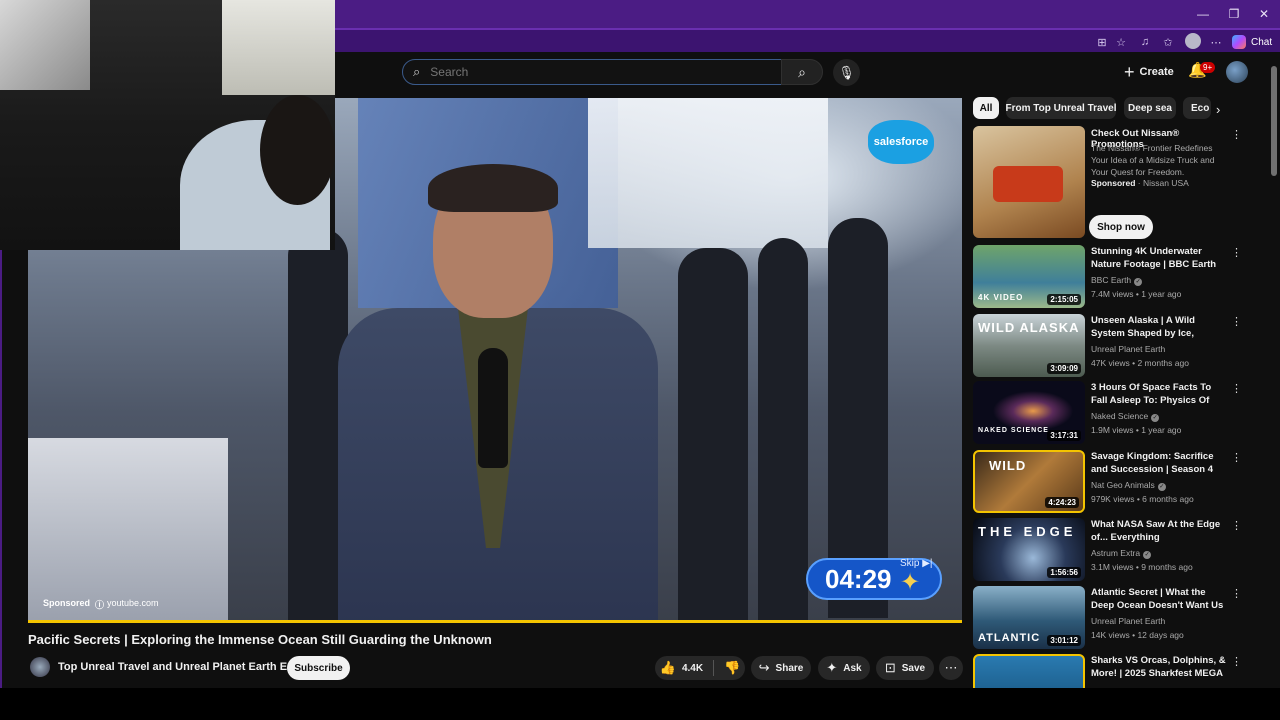  What do you see at coordinates (1193, 41) in the screenshot?
I see `browser-profile-avatar` at bounding box center [1193, 41].